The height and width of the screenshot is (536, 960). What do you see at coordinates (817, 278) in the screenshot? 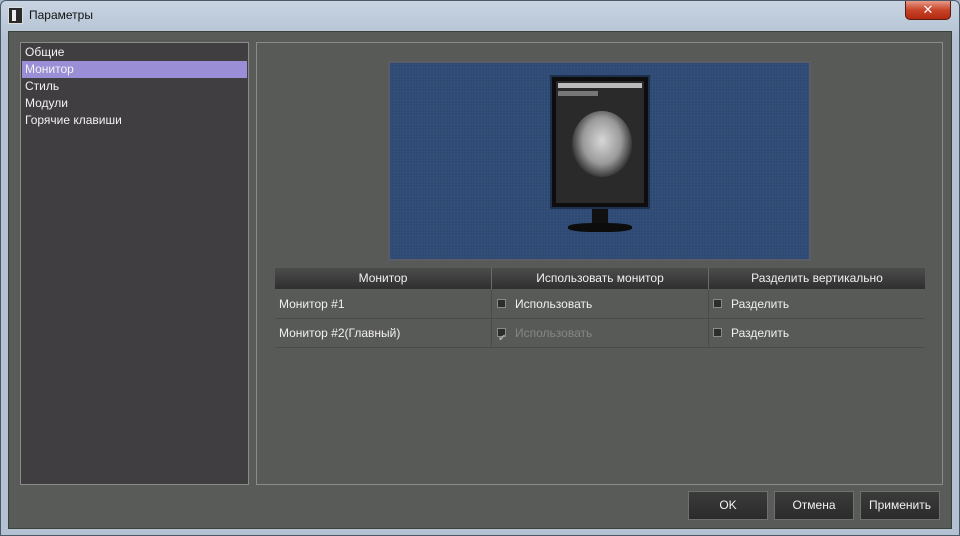
I see `column-header-split: Разделить вертикально` at bounding box center [817, 278].